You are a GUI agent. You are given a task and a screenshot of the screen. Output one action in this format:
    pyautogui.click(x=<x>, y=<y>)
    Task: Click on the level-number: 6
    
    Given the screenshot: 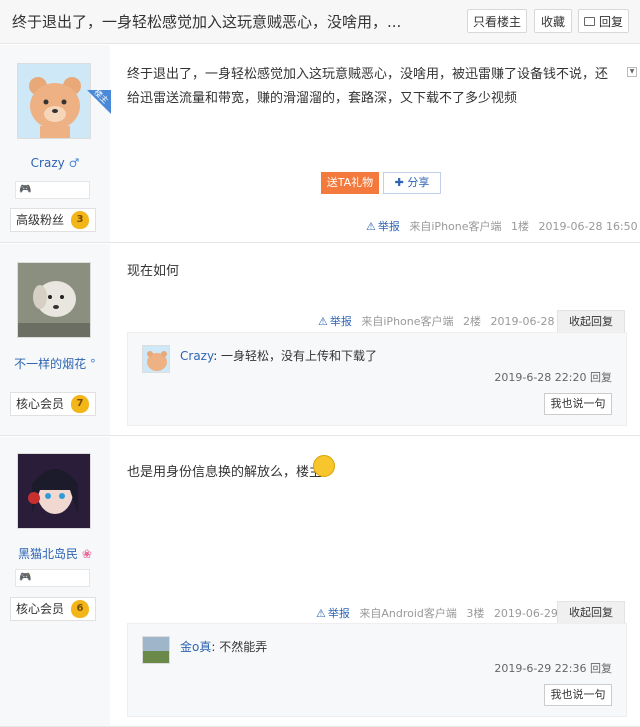 What is the action you would take?
    pyautogui.click(x=80, y=609)
    